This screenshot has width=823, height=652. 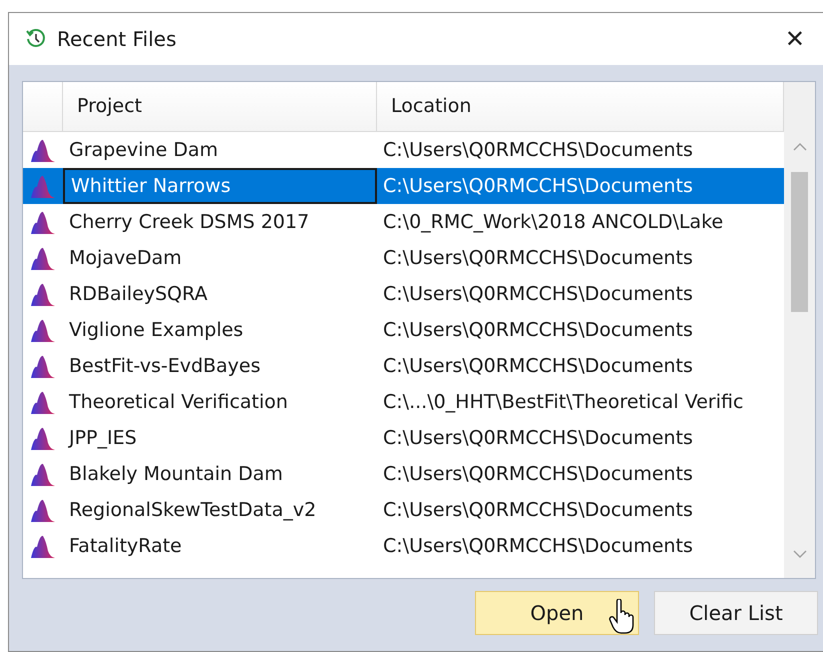 What do you see at coordinates (220, 106) in the screenshot?
I see `column-header: Project` at bounding box center [220, 106].